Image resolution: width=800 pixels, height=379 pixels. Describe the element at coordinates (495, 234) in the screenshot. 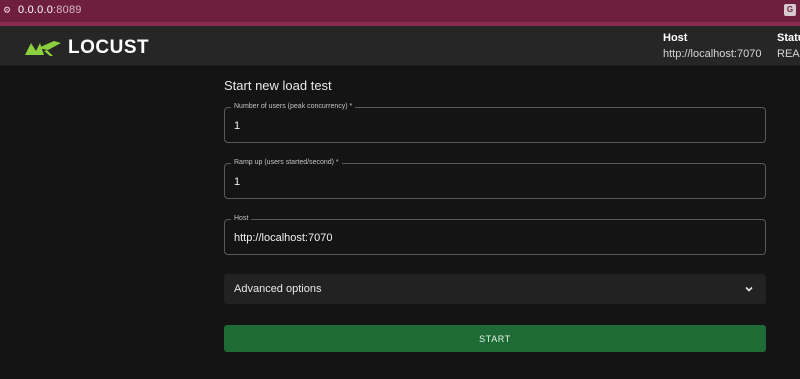

I see `host-field: Host http://localhost:7070` at that location.